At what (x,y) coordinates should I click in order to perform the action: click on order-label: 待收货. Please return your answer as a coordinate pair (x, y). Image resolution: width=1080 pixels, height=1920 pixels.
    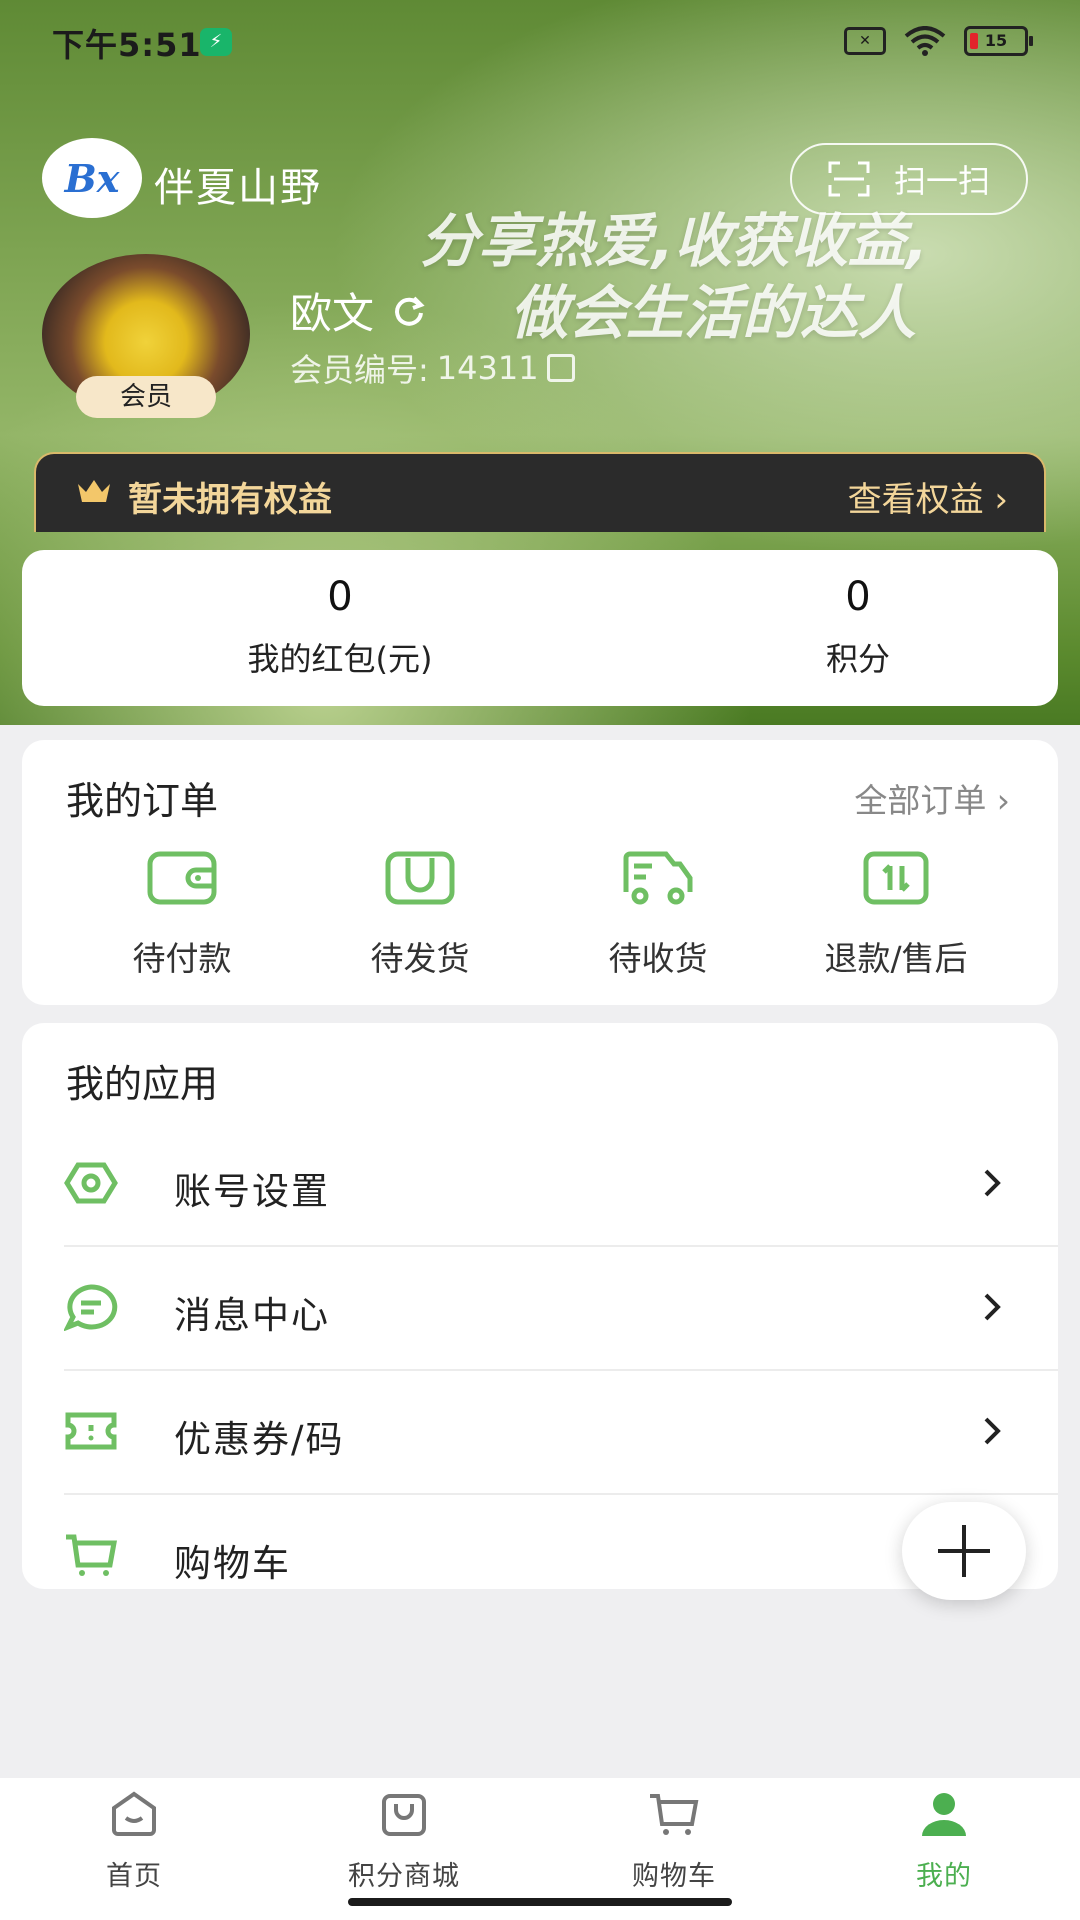
    Looking at the image, I should click on (658, 958).